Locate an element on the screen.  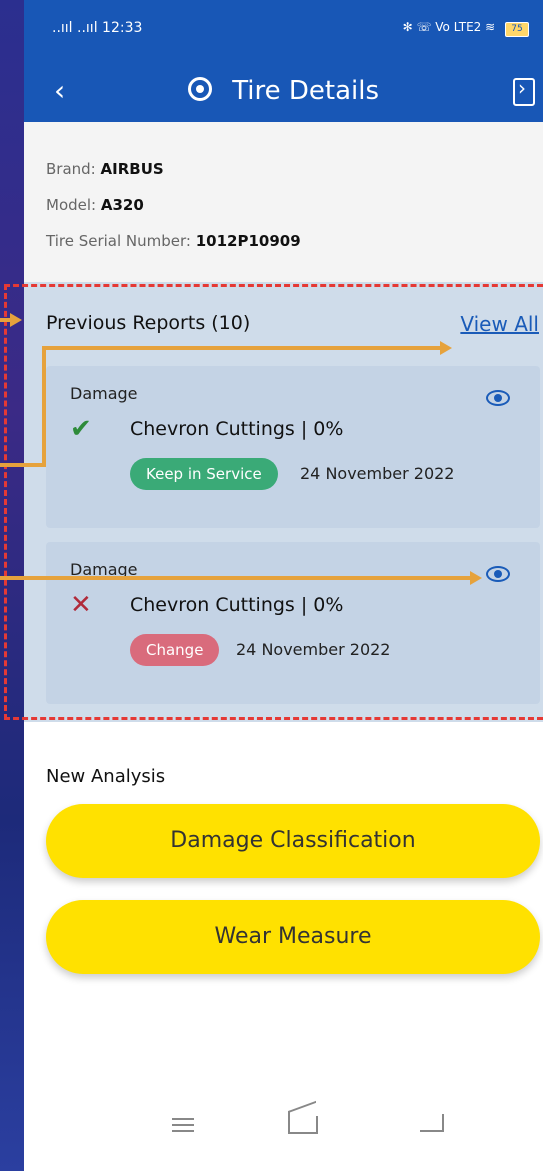
page-title-text: Tire Details is located at coordinates (306, 91).